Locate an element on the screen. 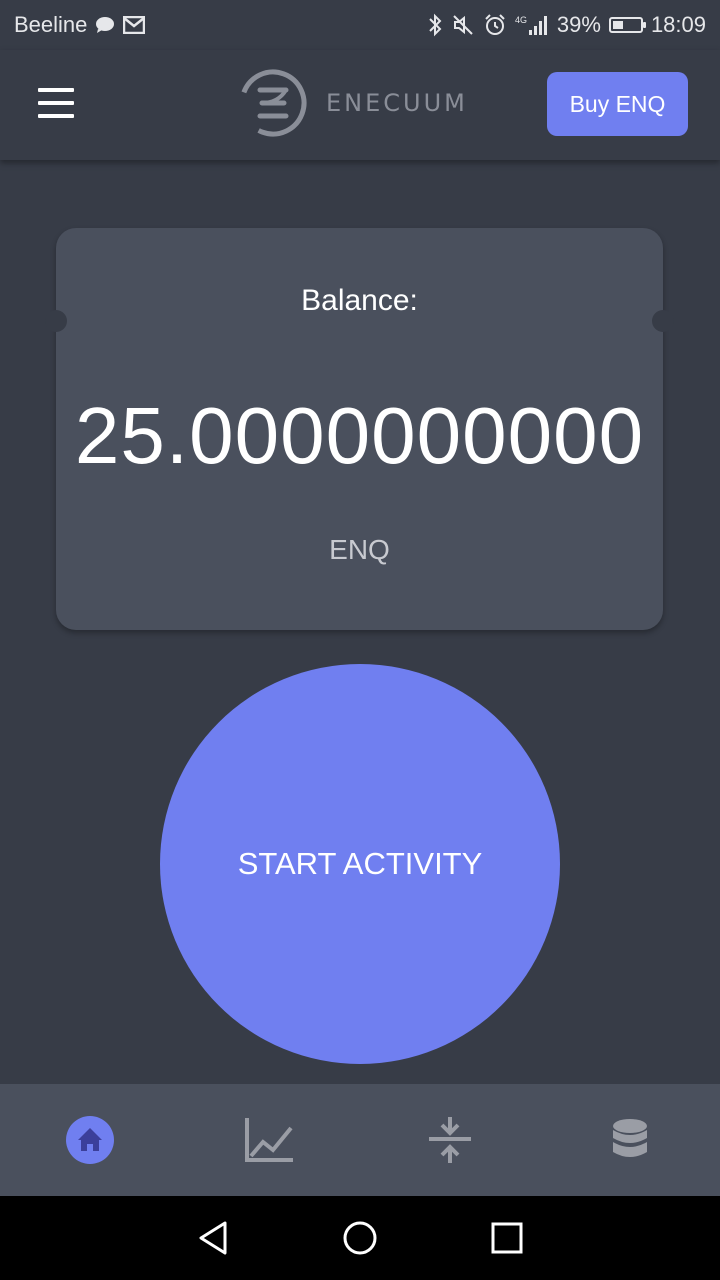 This screenshot has width=720, height=1280. enecuum-logo: ENECUUM is located at coordinates (353, 103).